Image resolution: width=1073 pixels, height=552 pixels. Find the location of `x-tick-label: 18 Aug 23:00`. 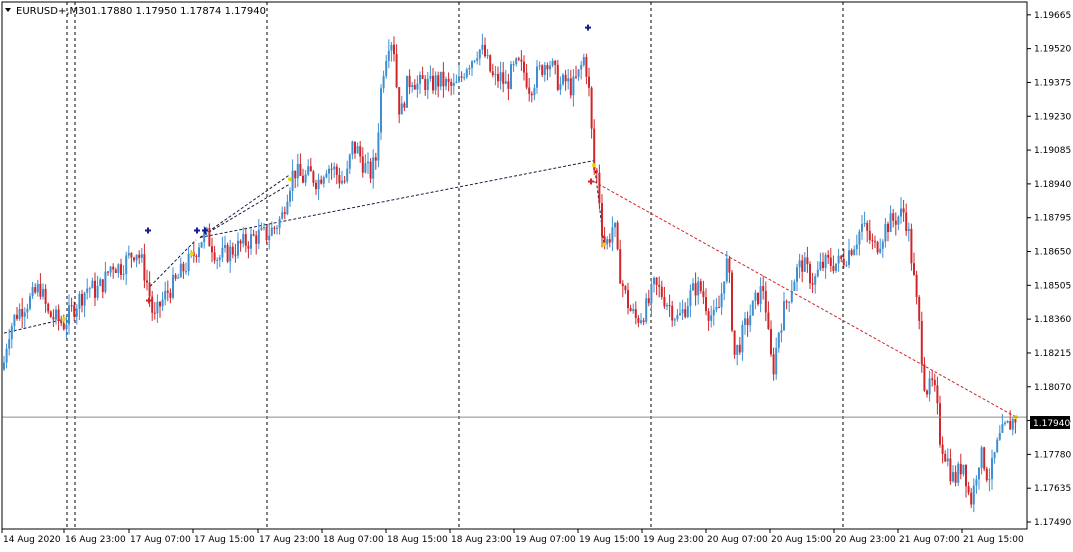

x-tick-label: 18 Aug 23:00 is located at coordinates (481, 540).